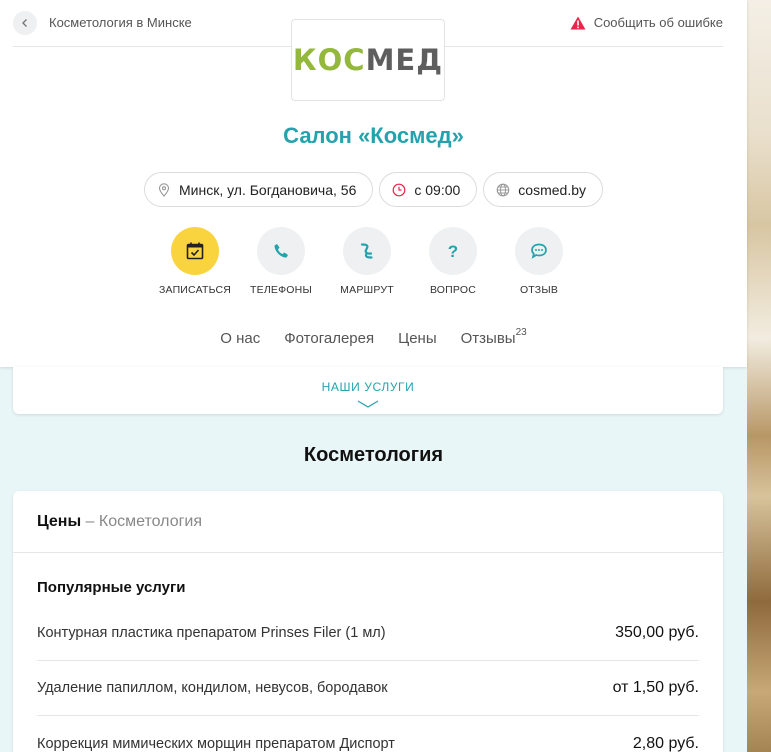 This screenshot has width=771, height=752. I want to click on page-title: Салон «Космед», so click(373, 135).